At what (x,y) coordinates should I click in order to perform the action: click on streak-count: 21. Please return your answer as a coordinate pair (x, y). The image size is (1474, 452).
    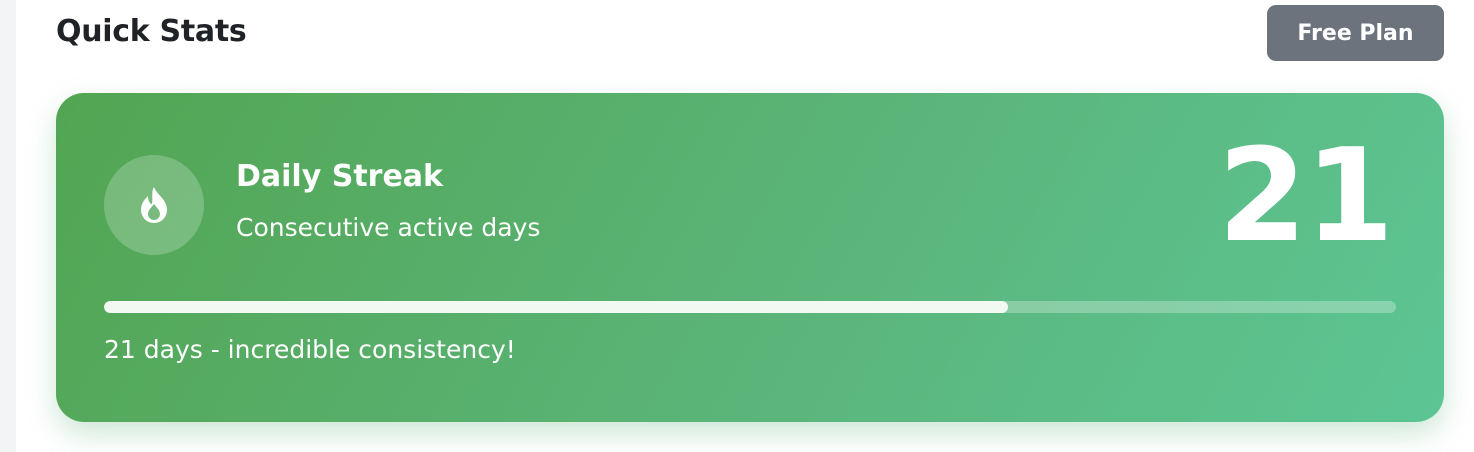
    Looking at the image, I should click on (1305, 196).